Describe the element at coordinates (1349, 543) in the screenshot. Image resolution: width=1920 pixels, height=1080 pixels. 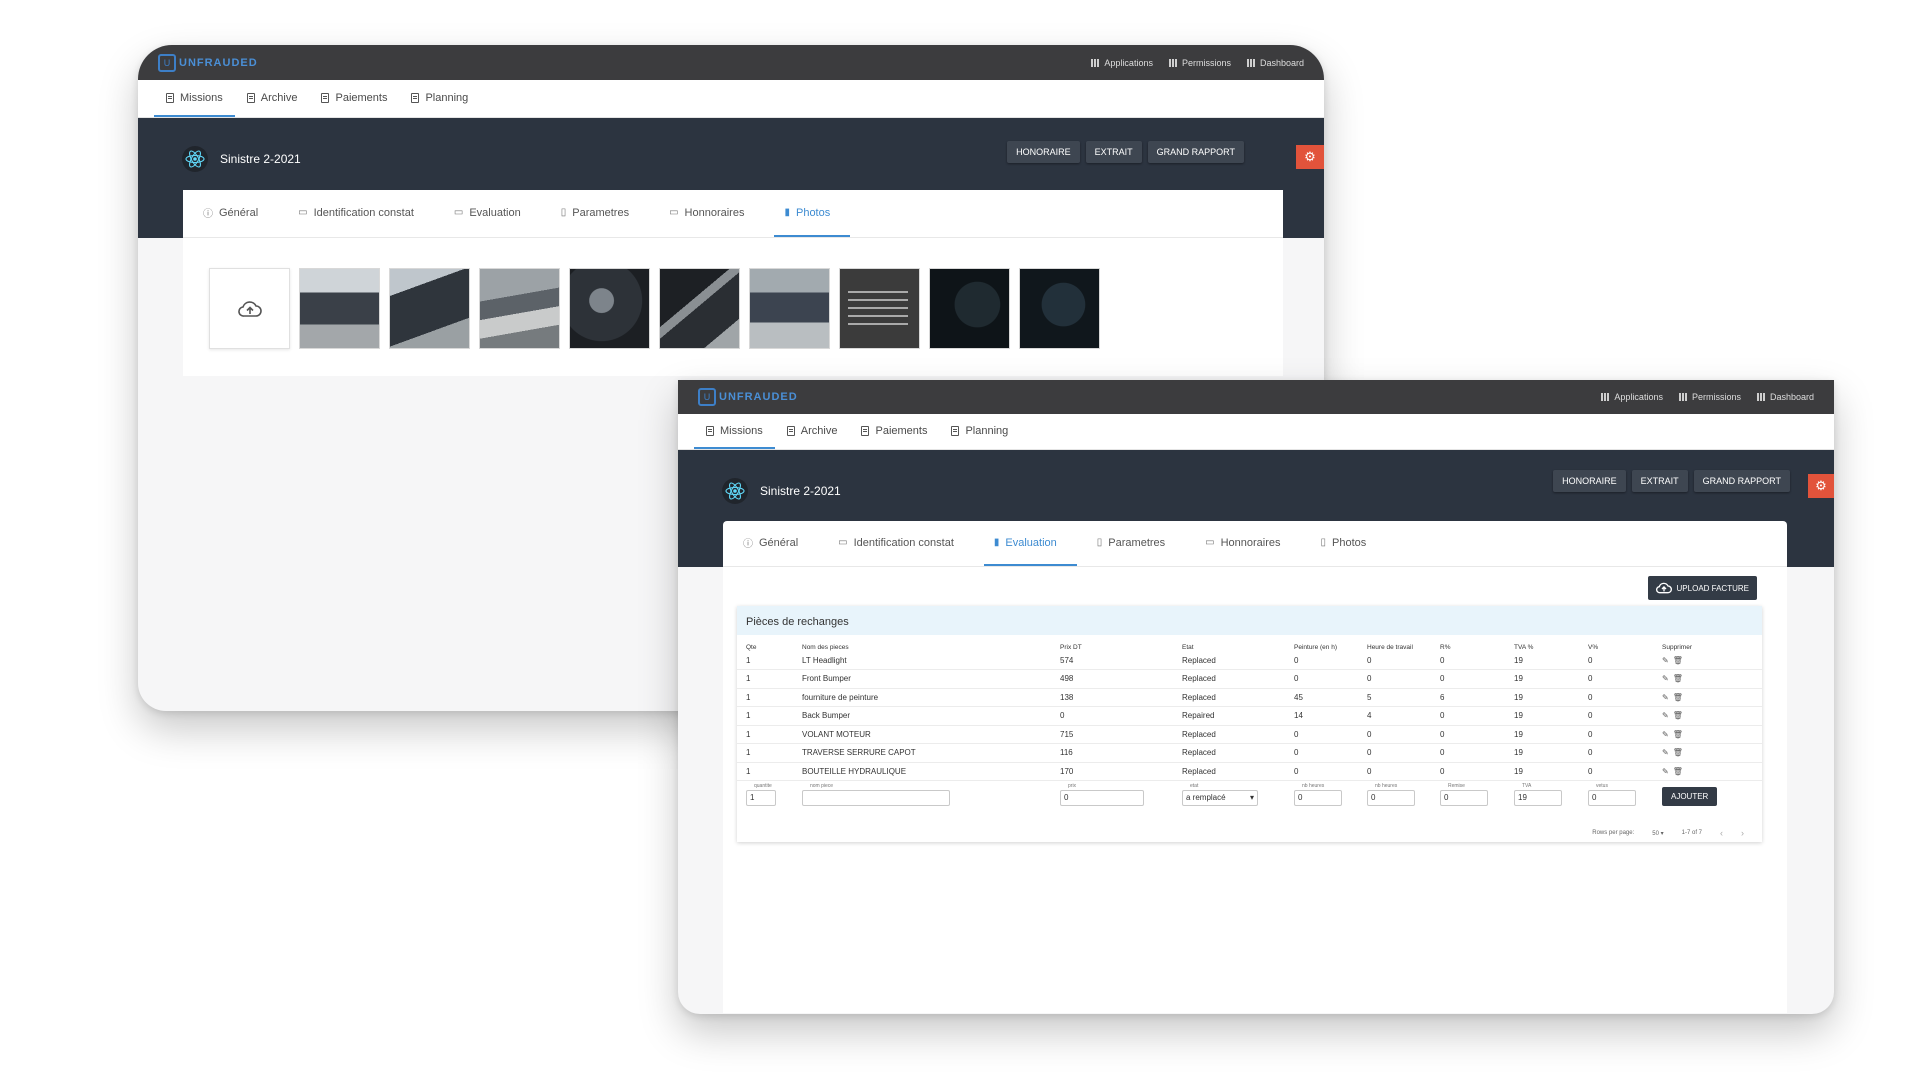
I see `tab-photos: ▯ Photos` at that location.